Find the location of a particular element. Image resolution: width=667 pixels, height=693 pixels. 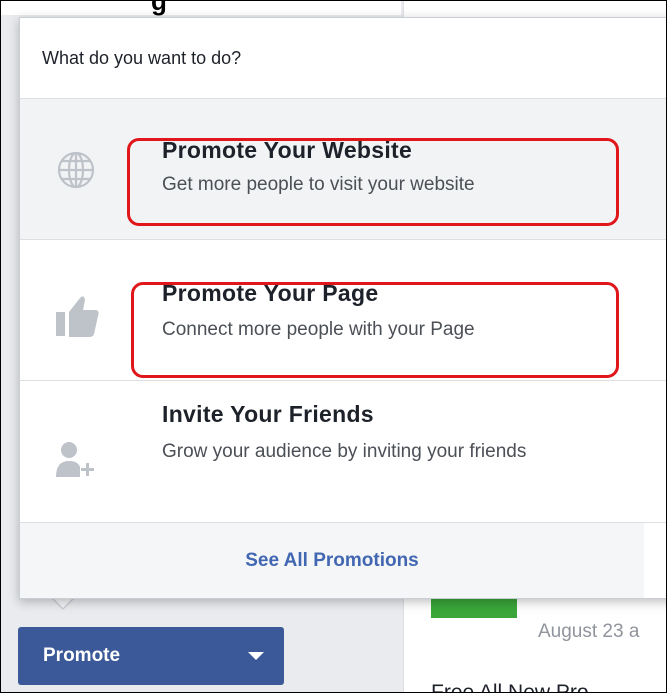

add-person-icon is located at coordinates (75, 459).